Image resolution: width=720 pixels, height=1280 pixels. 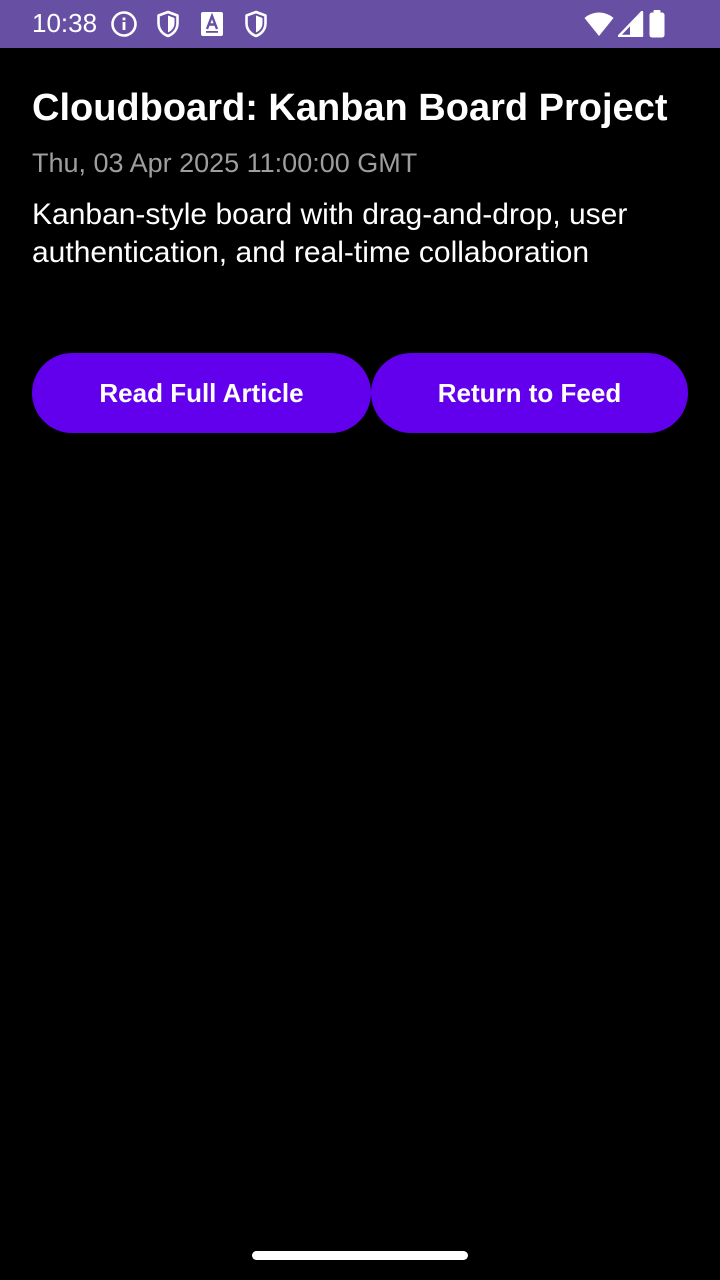 What do you see at coordinates (360, 24) in the screenshot?
I see `status-bar: 10:38` at bounding box center [360, 24].